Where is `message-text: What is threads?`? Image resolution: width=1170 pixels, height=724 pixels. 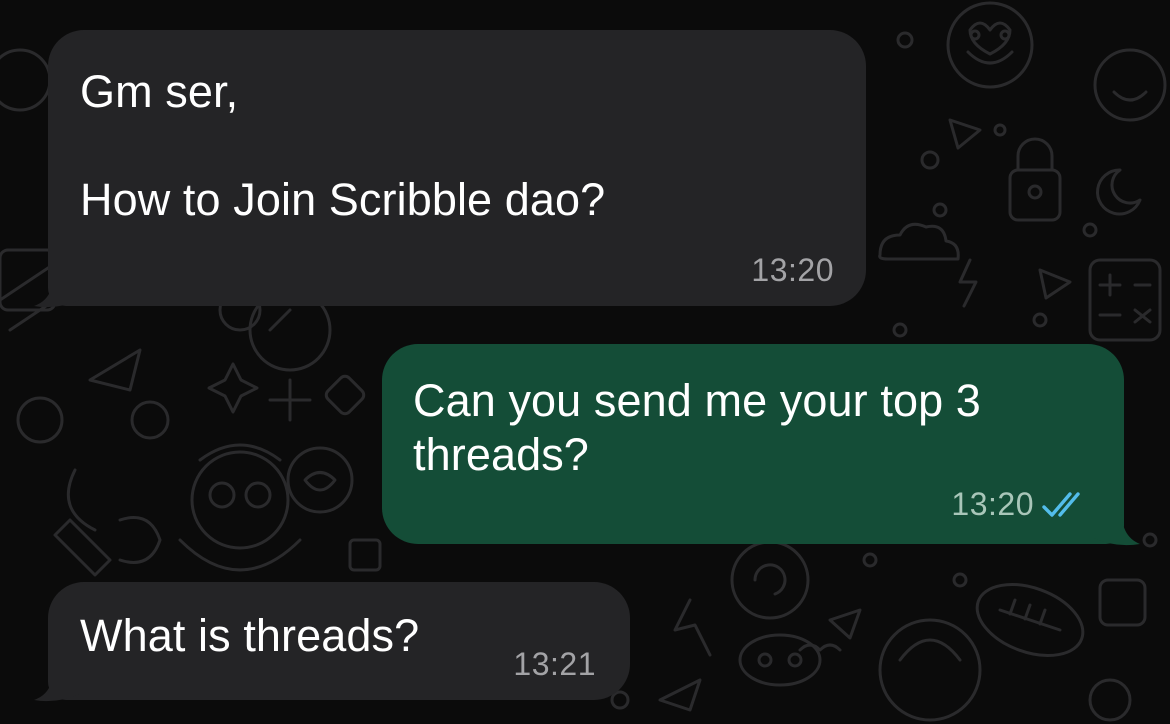
message-text: What is threads? is located at coordinates (250, 635).